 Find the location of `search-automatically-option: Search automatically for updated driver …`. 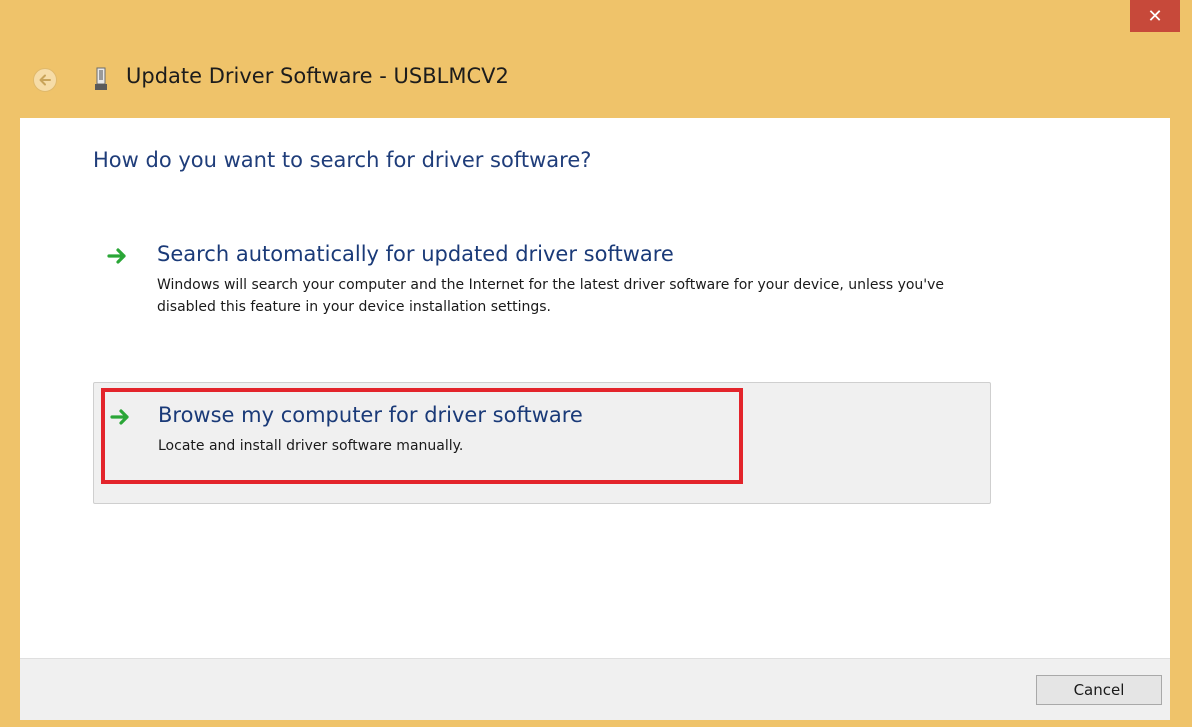

search-automatically-option: Search automatically for updated driver … is located at coordinates (543, 296).